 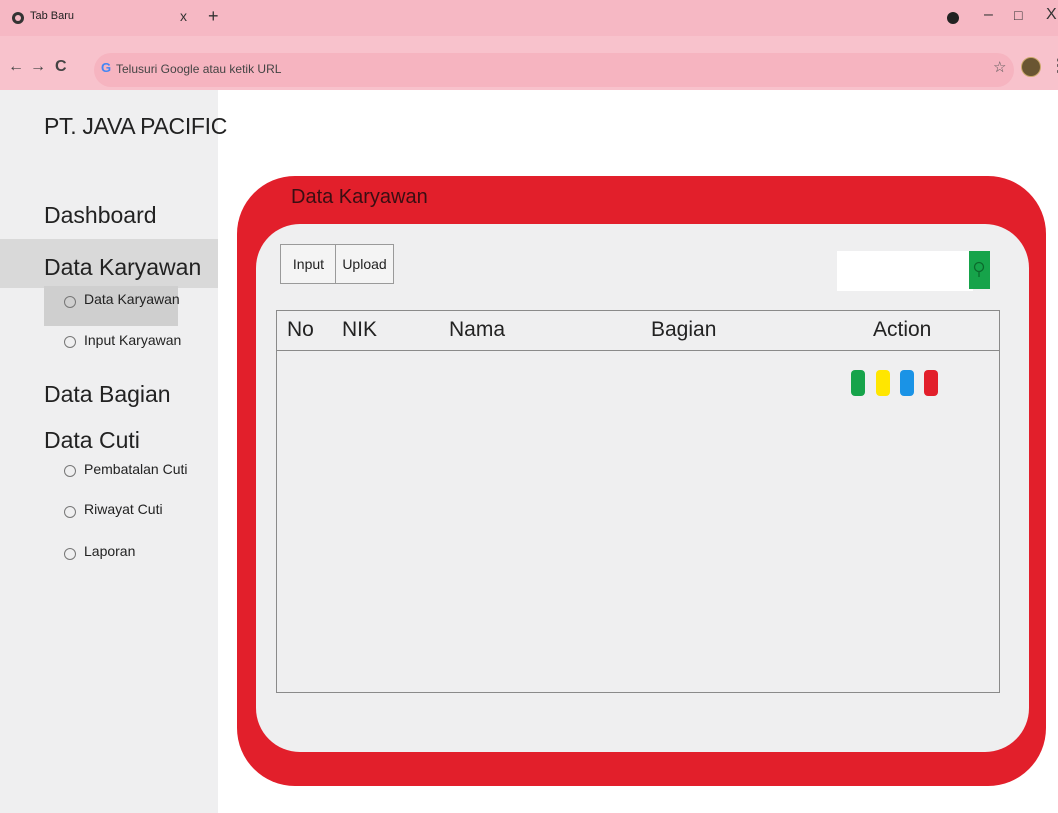 What do you see at coordinates (684, 329) in the screenshot?
I see `column-header-bagian: Bagian` at bounding box center [684, 329].